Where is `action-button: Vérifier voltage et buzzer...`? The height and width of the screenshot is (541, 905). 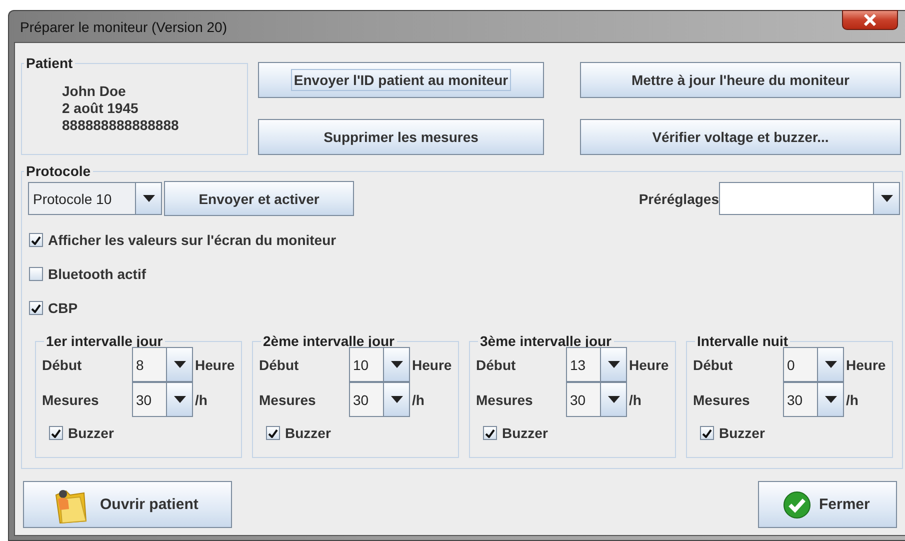
action-button: Vérifier voltage et buzzer... is located at coordinates (740, 136).